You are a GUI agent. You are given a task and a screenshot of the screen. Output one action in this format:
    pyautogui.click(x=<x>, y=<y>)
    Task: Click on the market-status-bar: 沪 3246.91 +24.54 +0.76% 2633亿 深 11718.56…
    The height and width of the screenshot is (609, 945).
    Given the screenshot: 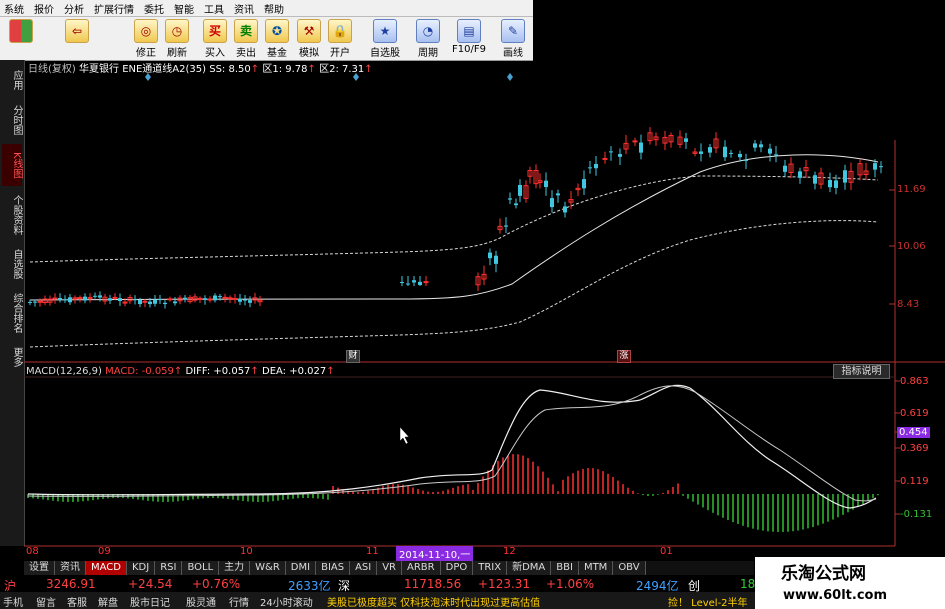 What is the action you would take?
    pyautogui.click(x=377, y=584)
    